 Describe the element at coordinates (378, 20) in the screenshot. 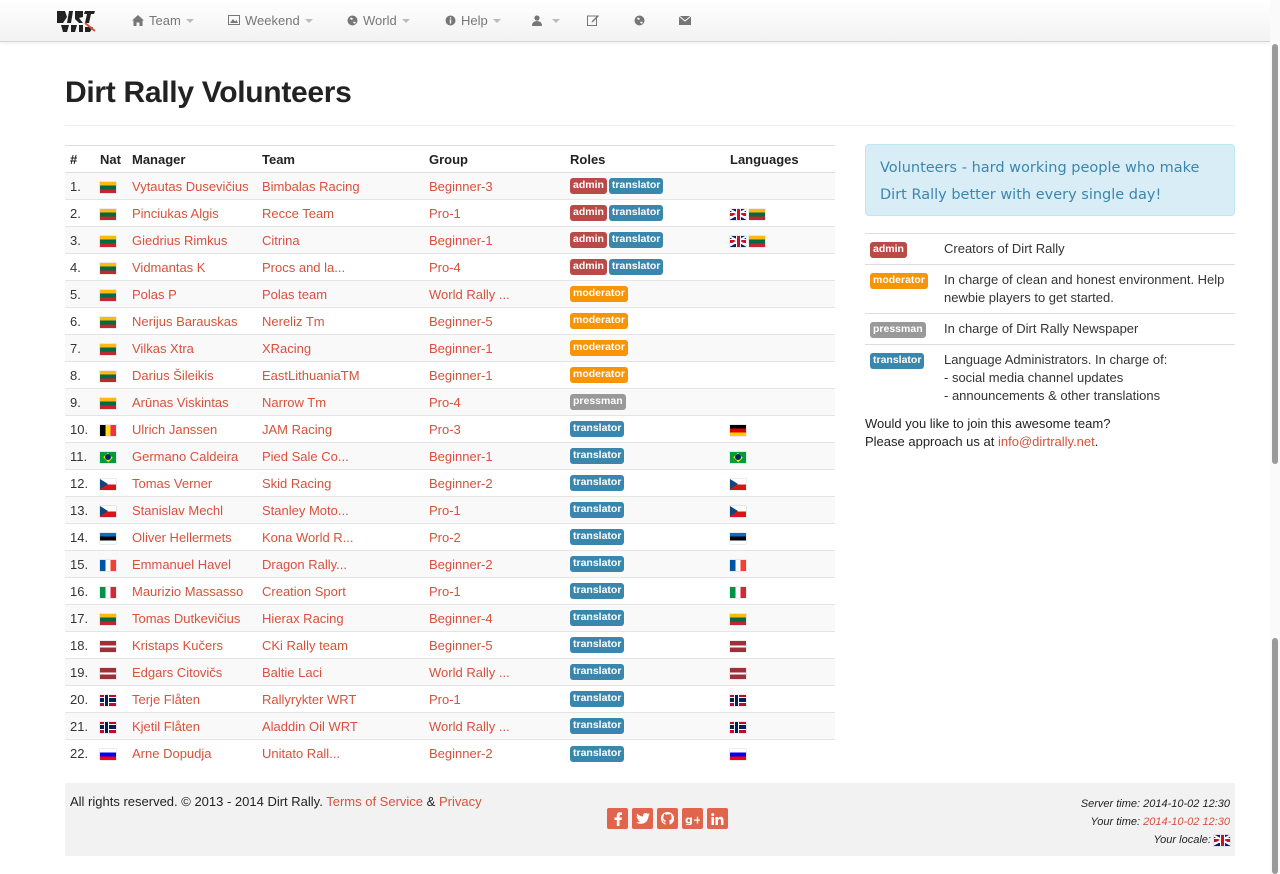

I see `nav-world: World` at that location.